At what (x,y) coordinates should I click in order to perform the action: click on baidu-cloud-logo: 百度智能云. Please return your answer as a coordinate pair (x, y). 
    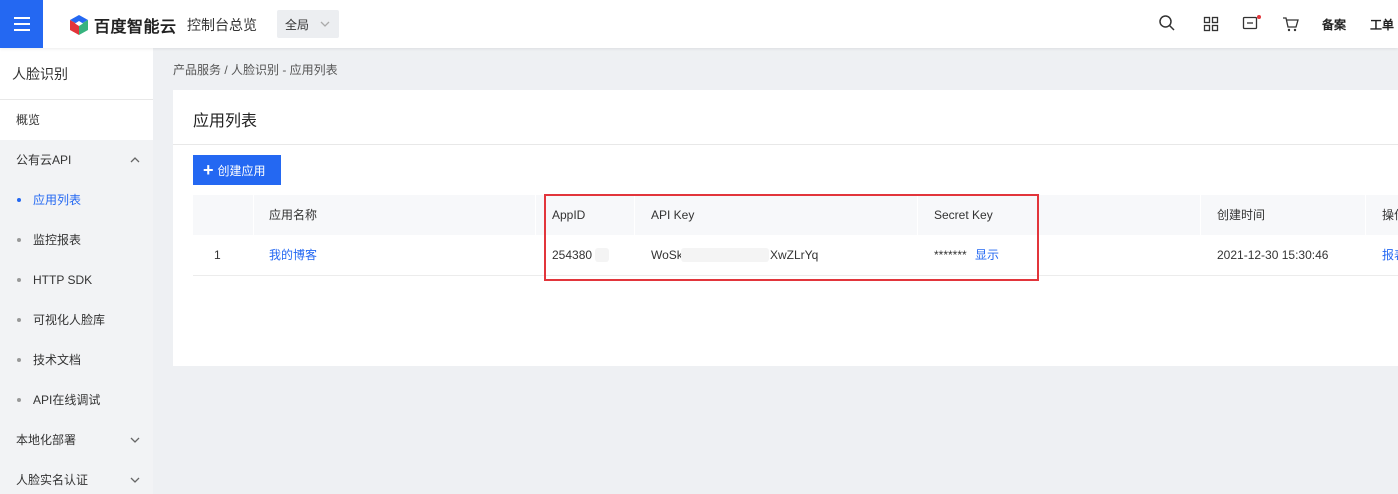
    Looking at the image, I should click on (122, 25).